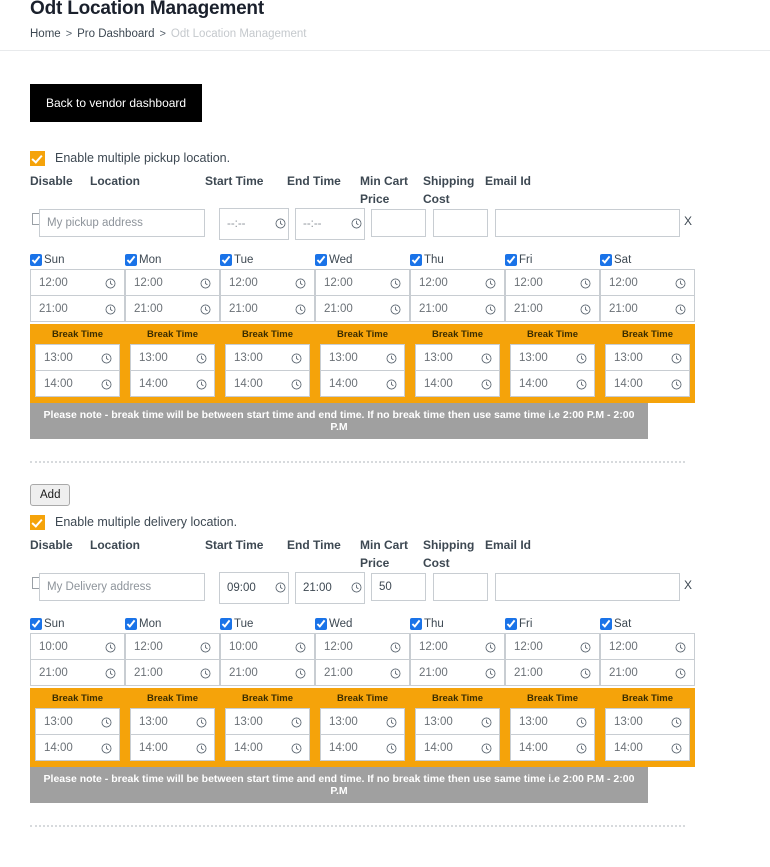 This screenshot has width=770, height=867. What do you see at coordinates (457, 646) in the screenshot?
I see `delivery-thu-open-time: 12:00` at bounding box center [457, 646].